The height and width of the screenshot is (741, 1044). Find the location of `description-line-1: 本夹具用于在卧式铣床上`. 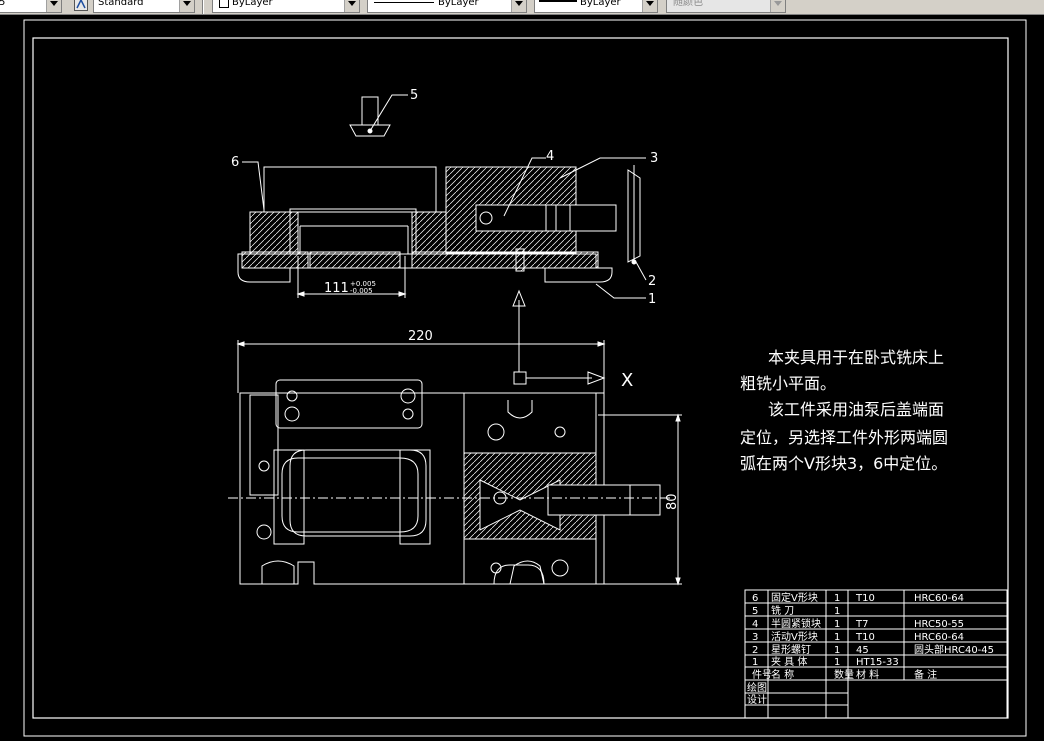

description-line-1: 本夹具用于在卧式铣床上 is located at coordinates (856, 357).